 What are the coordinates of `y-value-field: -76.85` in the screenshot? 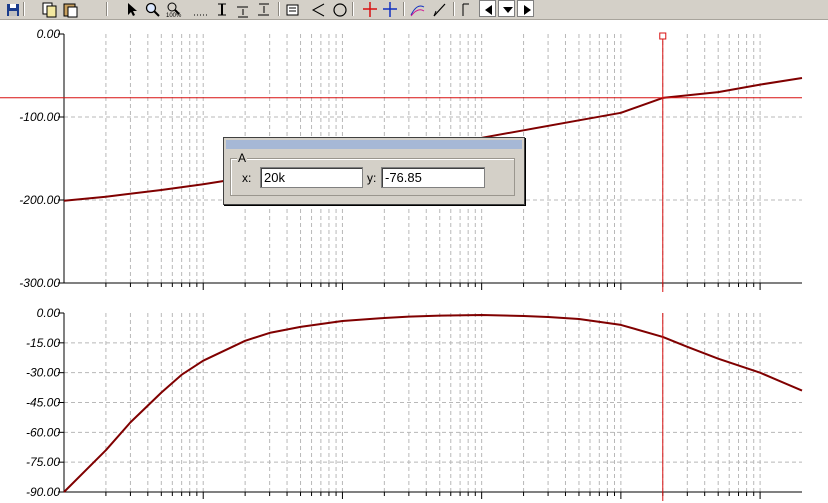 It's located at (433, 177).